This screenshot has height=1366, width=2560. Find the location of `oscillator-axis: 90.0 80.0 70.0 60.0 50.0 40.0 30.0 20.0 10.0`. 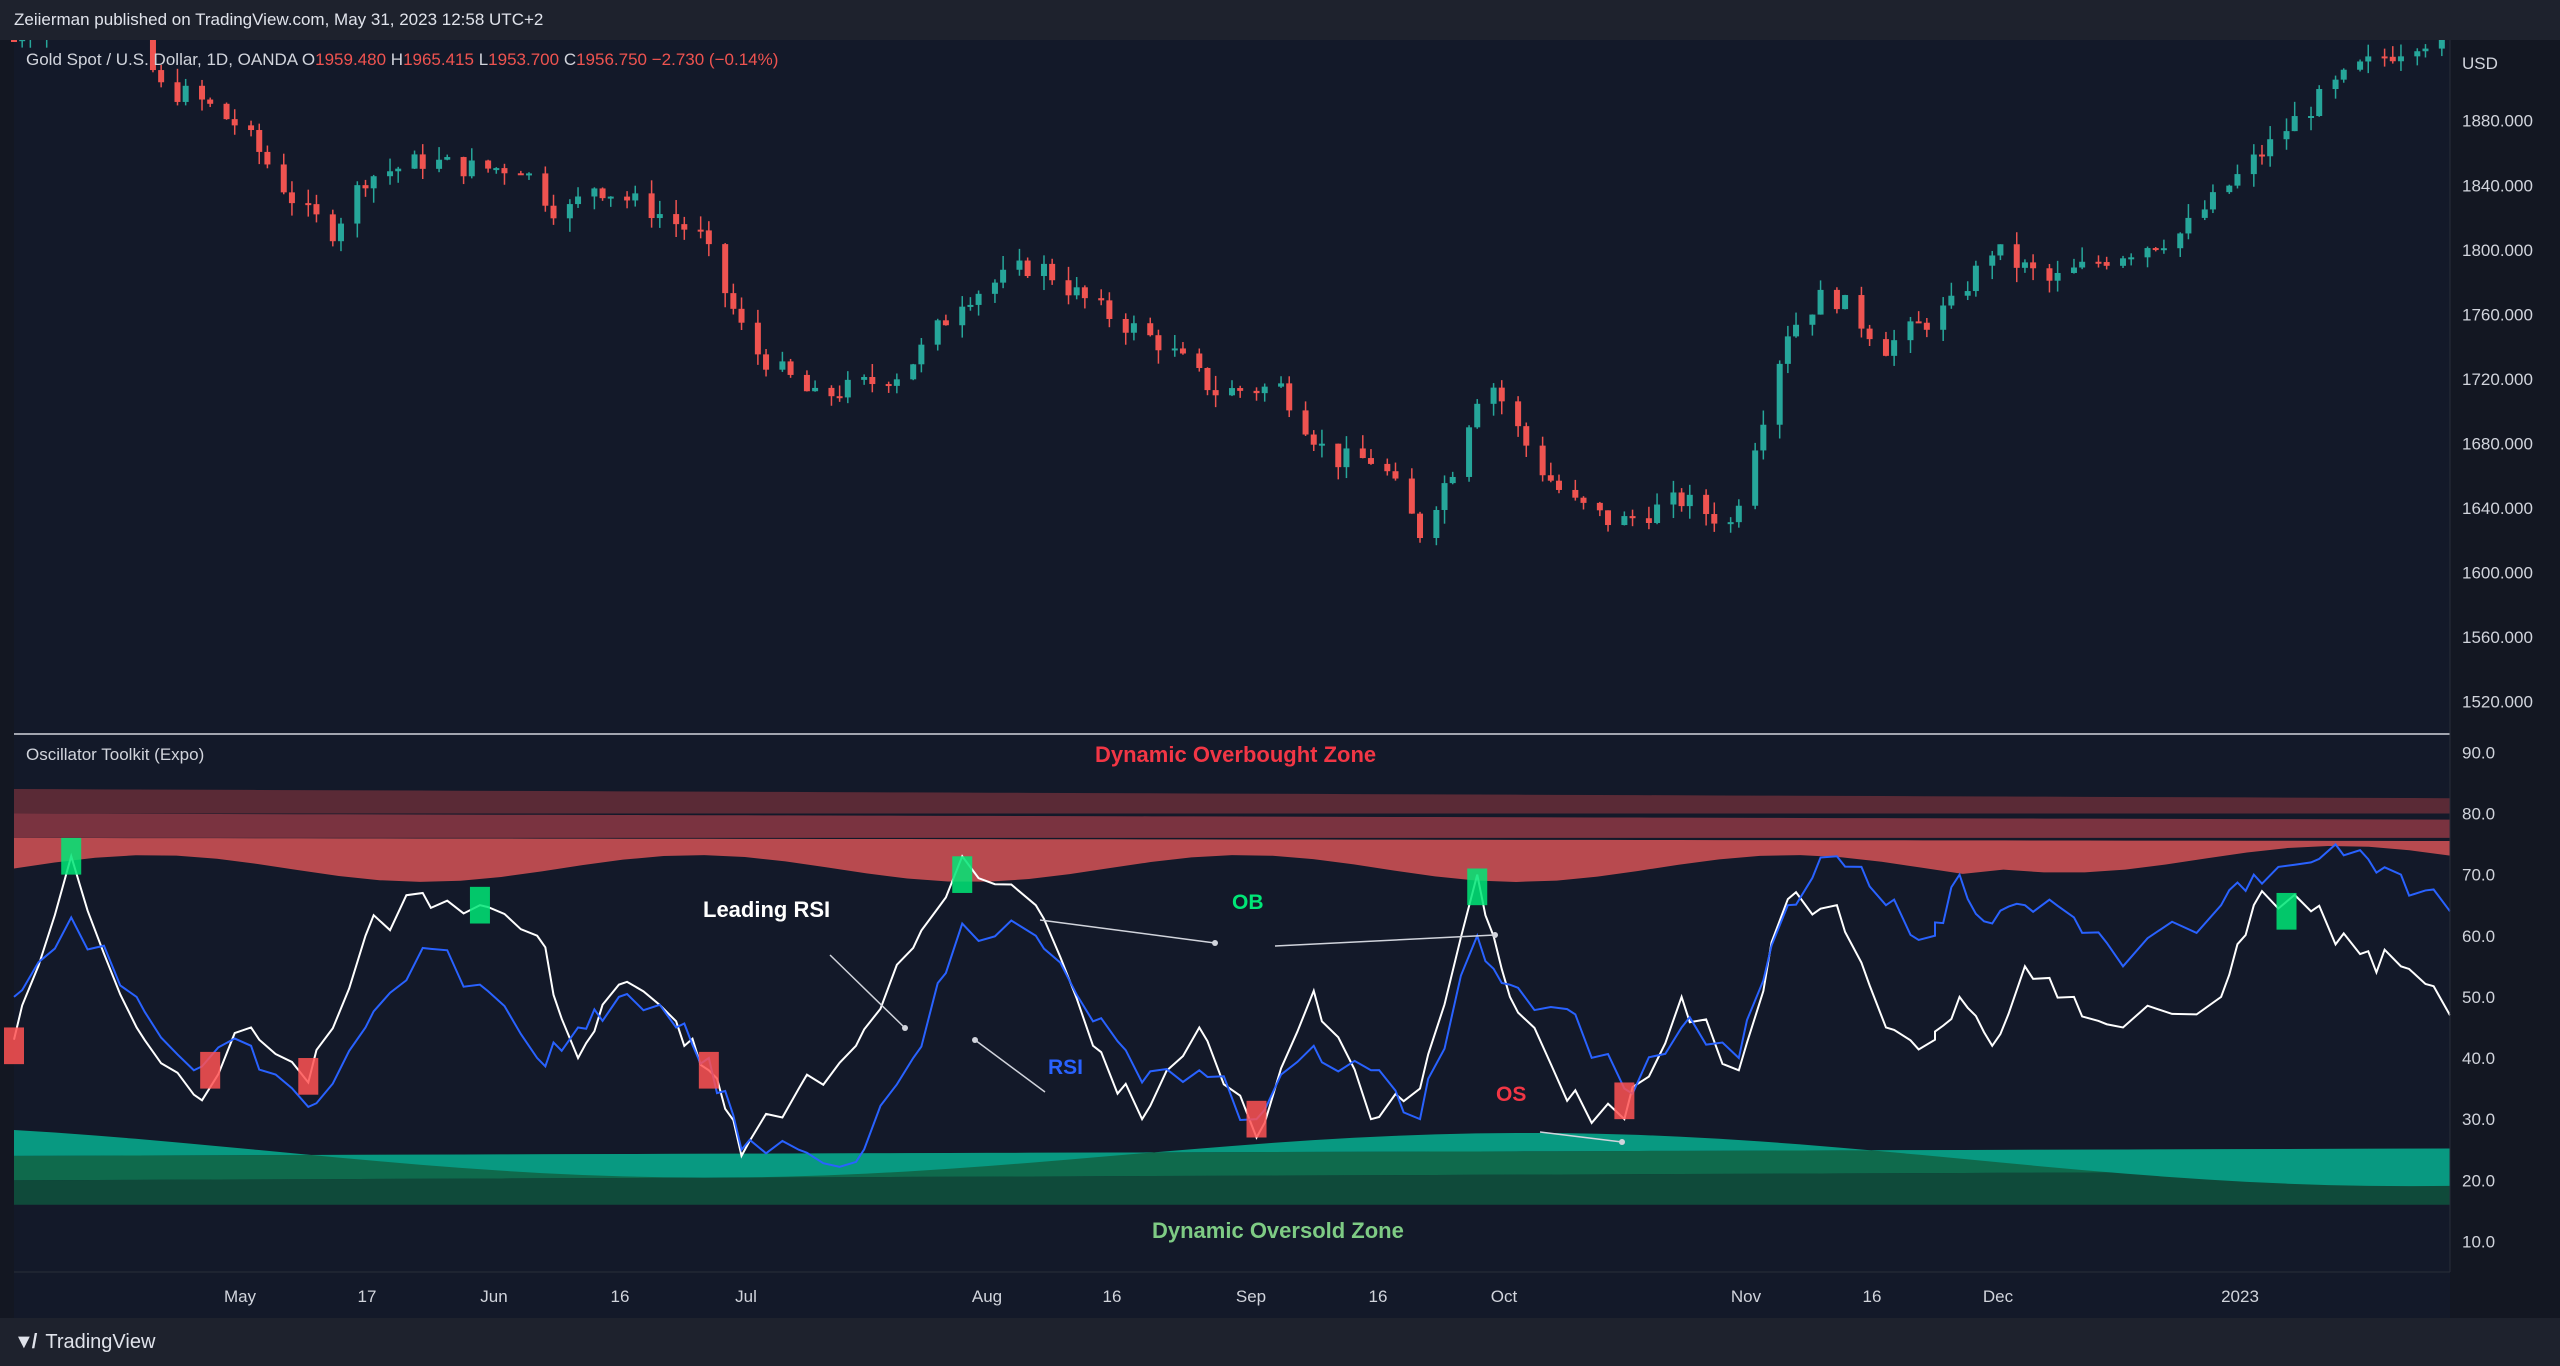

oscillator-axis: 90.0 80.0 70.0 60.0 50.0 40.0 30.0 20.0 10.0 is located at coordinates (2478, 997).